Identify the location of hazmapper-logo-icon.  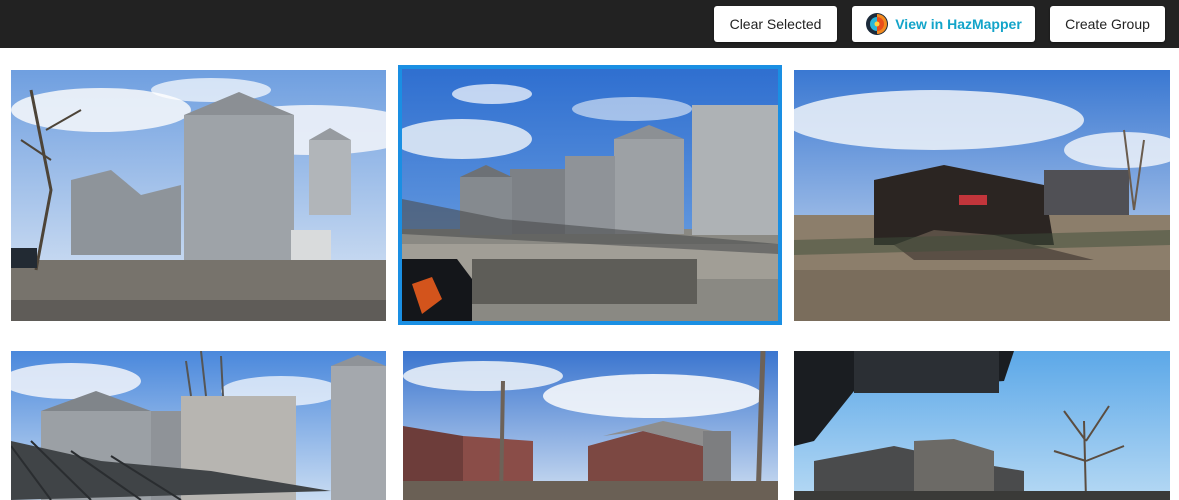
(877, 24).